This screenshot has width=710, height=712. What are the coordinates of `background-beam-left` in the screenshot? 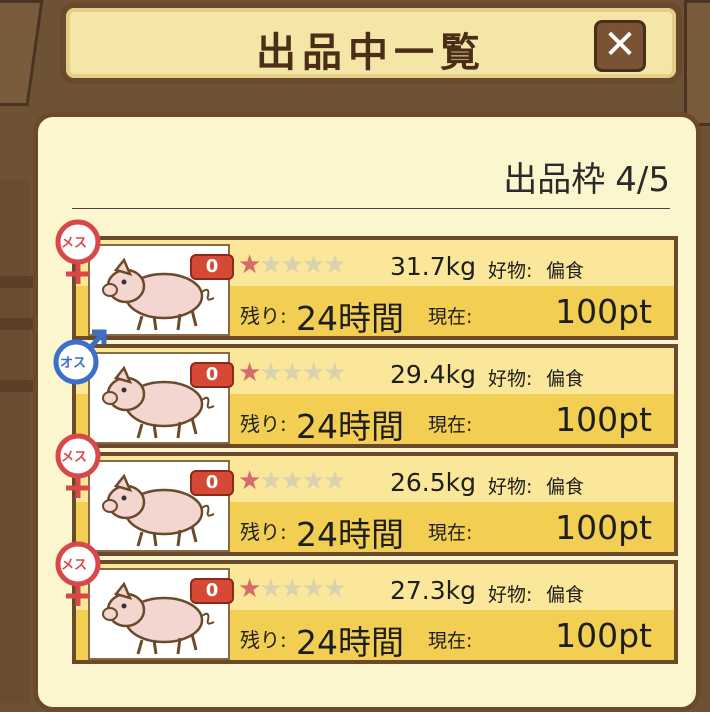 It's located at (22, 53).